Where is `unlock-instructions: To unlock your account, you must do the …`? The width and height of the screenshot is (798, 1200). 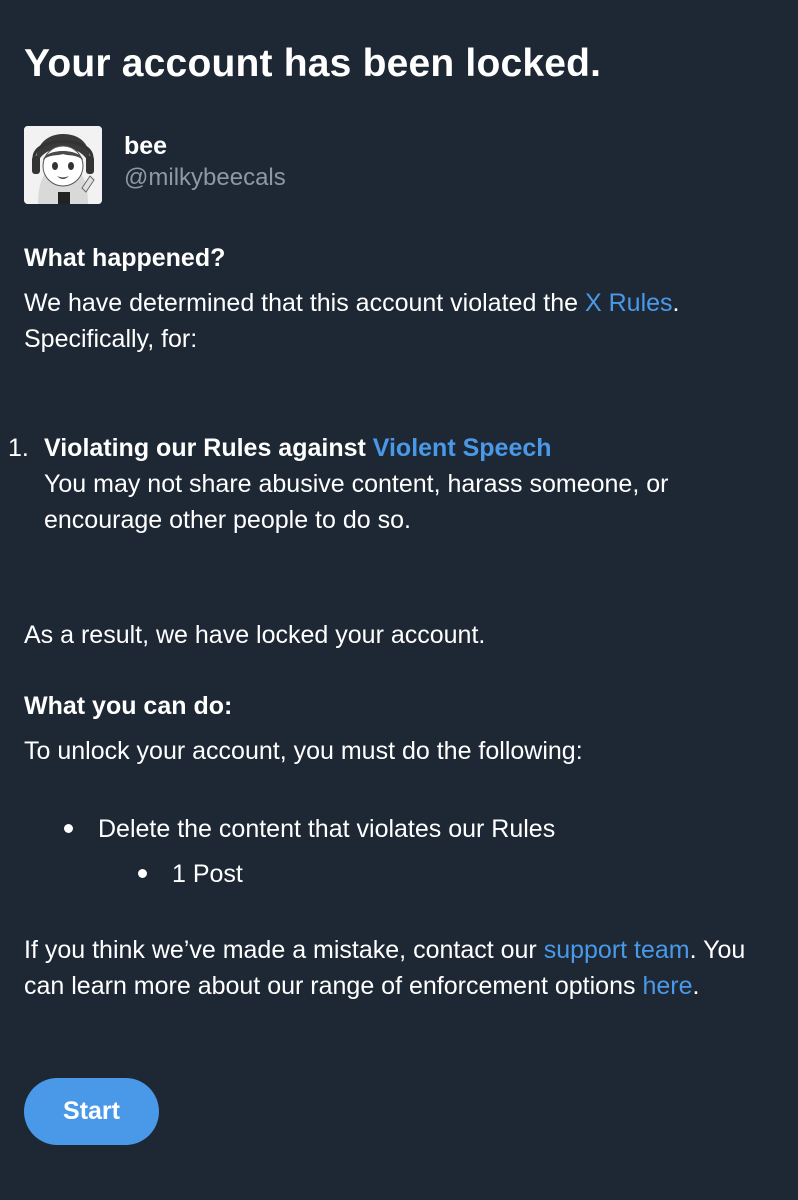
unlock-instructions: To unlock your account, you must do the … is located at coordinates (303, 751).